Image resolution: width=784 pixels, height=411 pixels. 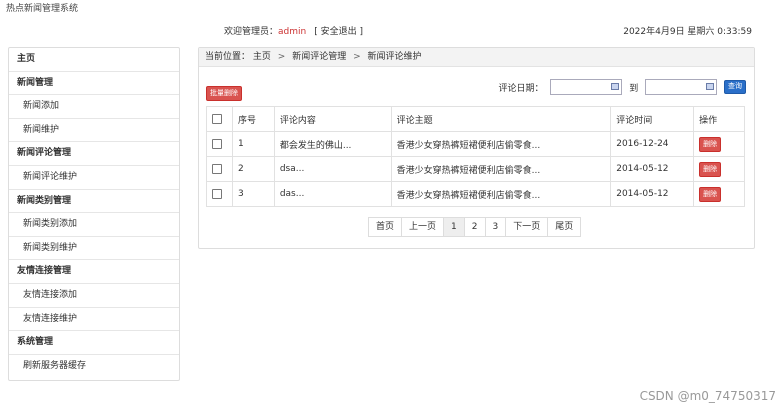 I want to click on logout-link: [ 安全退出 ], so click(x=338, y=32).